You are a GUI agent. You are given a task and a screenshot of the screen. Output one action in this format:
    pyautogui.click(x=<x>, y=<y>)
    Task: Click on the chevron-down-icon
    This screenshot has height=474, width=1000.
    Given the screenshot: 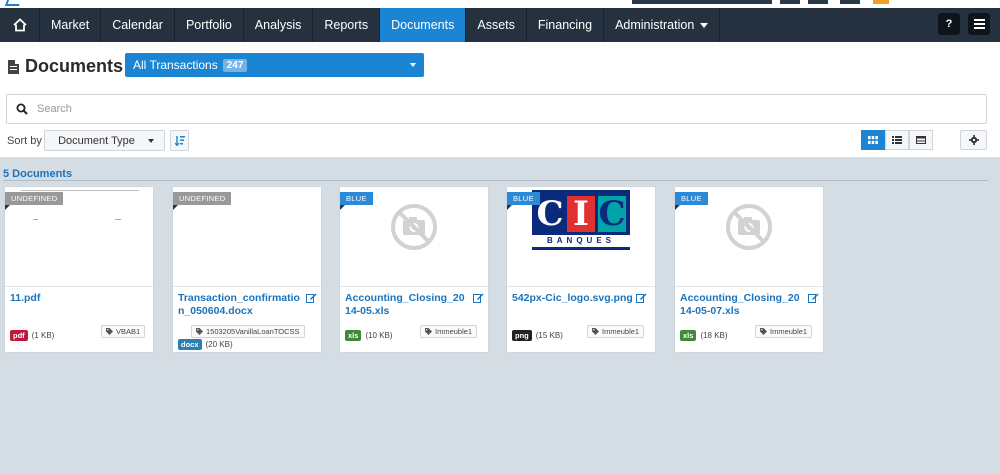 What is the action you would take?
    pyautogui.click(x=413, y=65)
    